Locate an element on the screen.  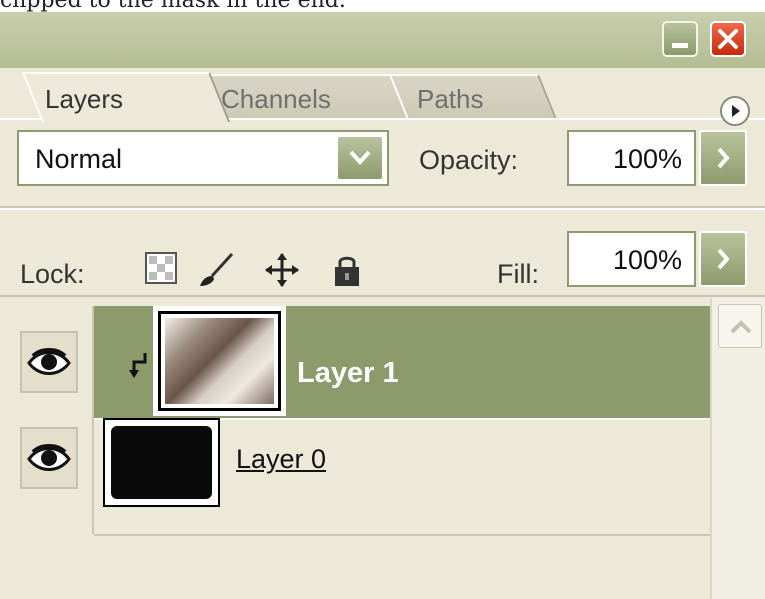
chevron-down-icon is located at coordinates (360, 157).